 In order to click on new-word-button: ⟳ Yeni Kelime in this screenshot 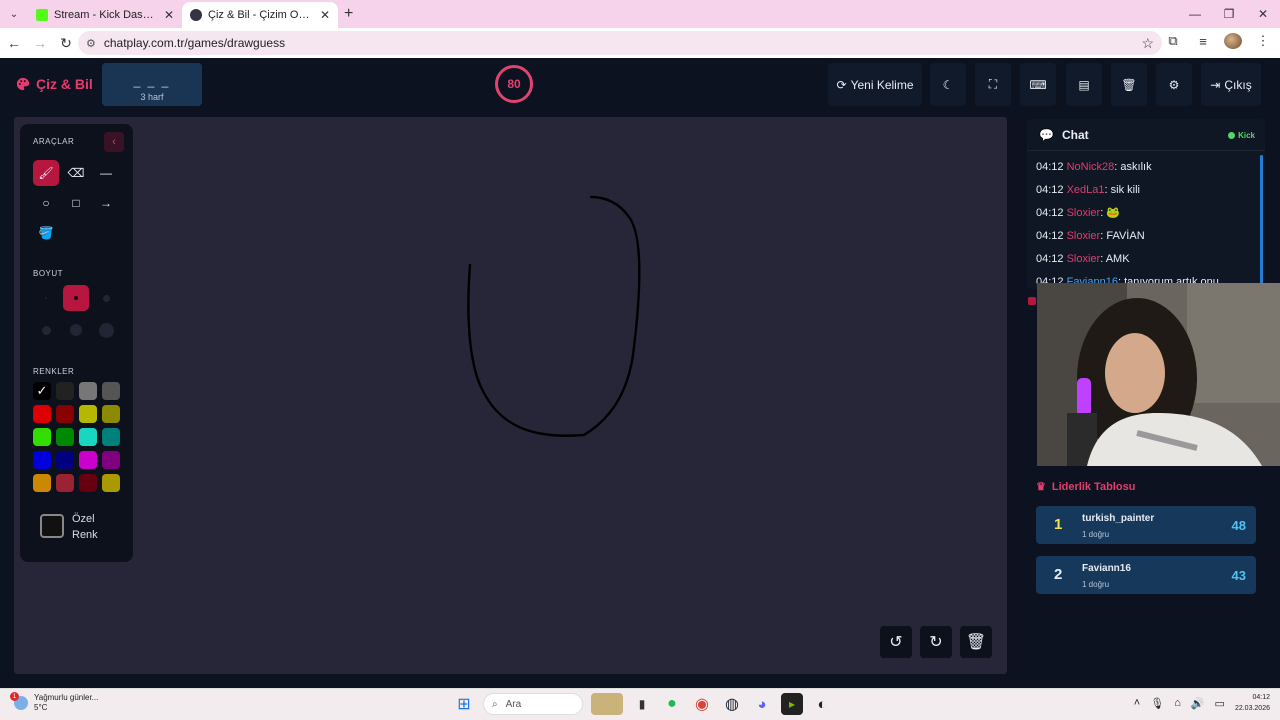, I will do `click(875, 84)`.